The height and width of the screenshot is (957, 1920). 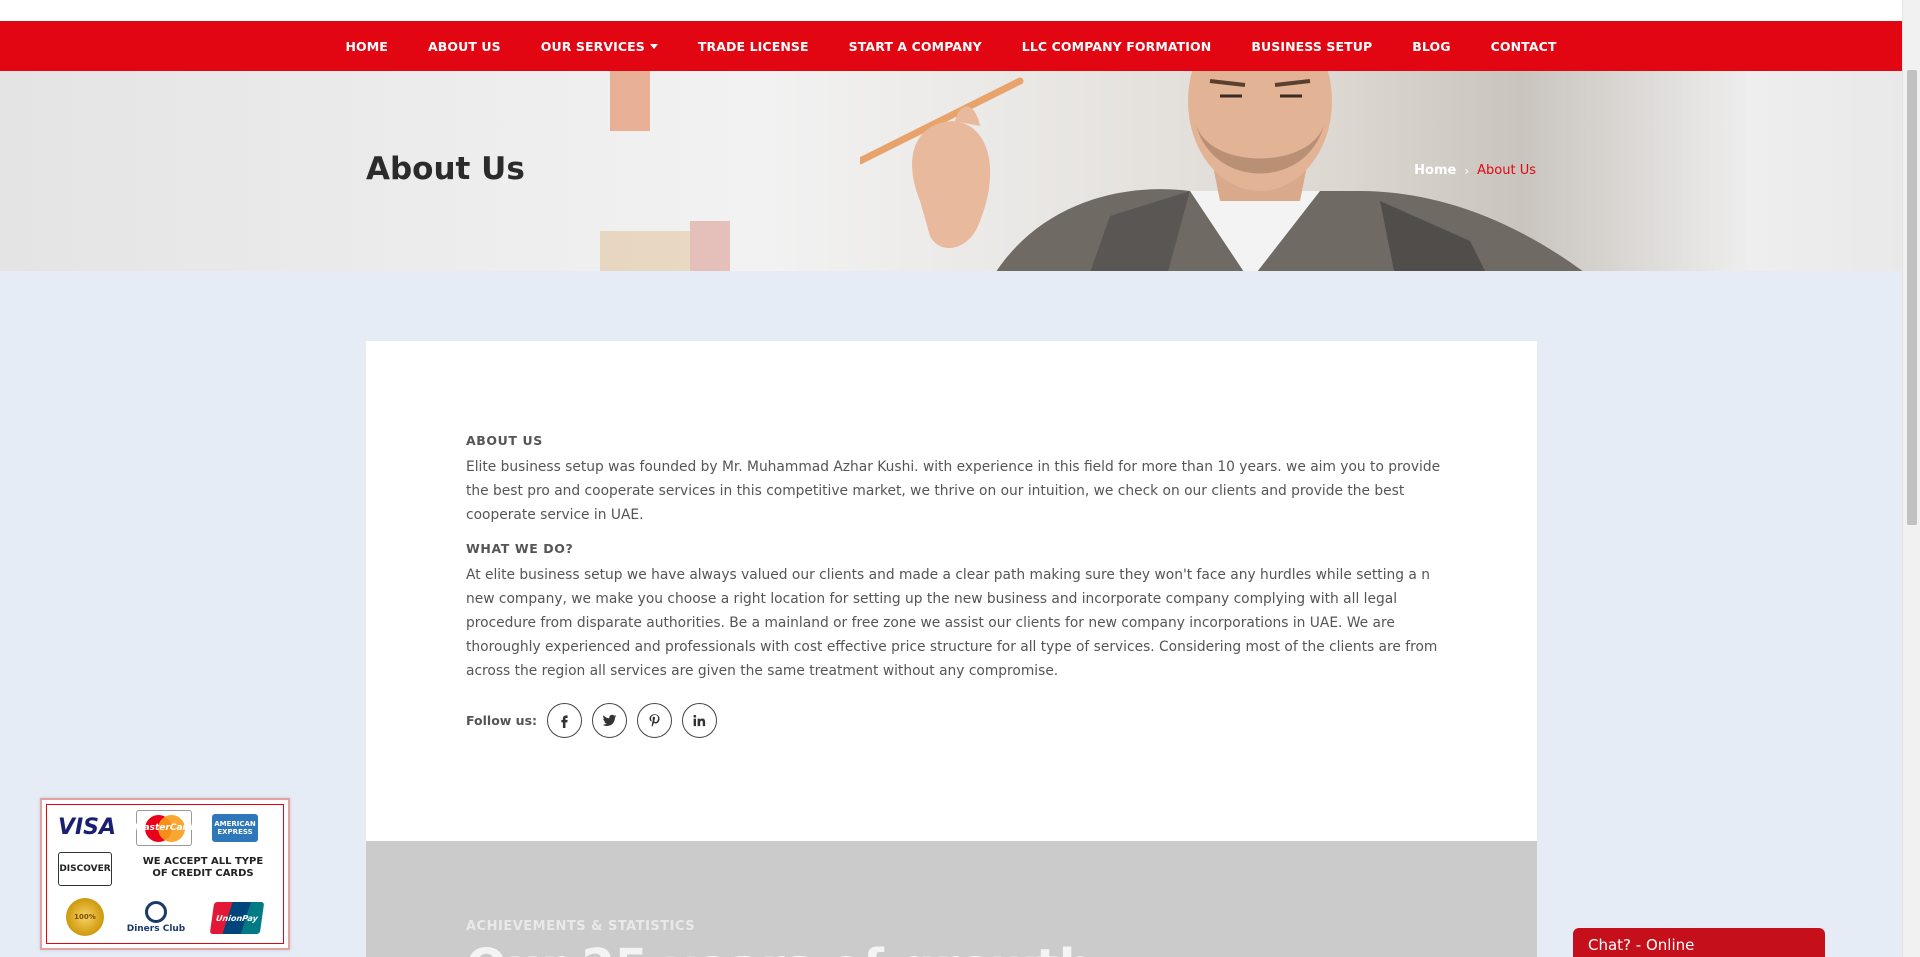 I want to click on scrollbar-thumb, so click(x=1912, y=297).